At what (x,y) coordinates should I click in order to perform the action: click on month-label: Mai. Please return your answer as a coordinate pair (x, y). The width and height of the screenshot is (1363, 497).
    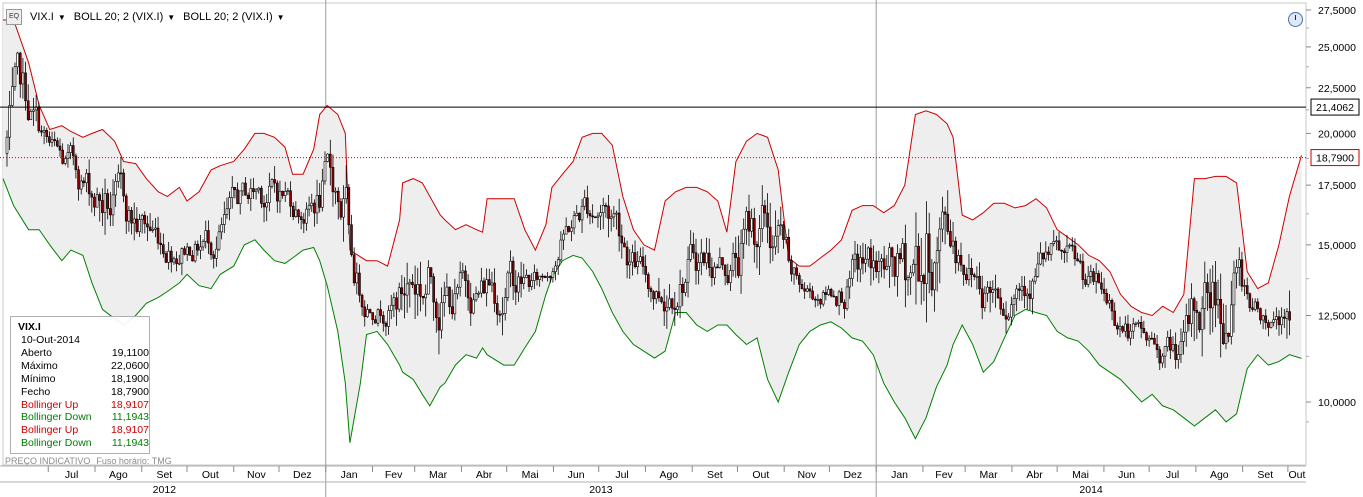
    Looking at the image, I should click on (530, 475).